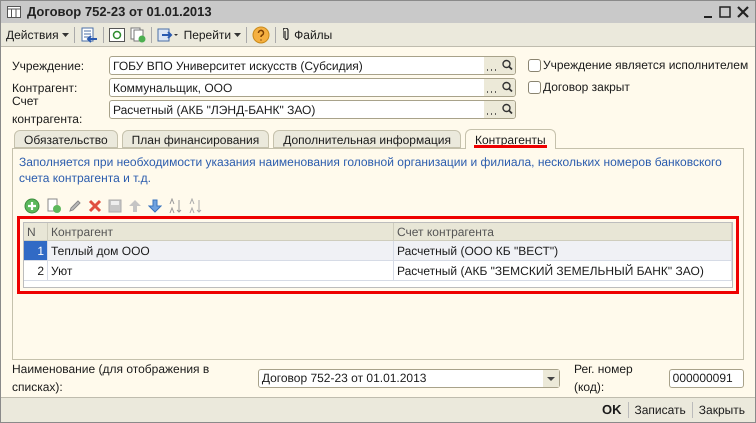 Image resolution: width=756 pixels, height=423 pixels. Describe the element at coordinates (612, 410) in the screenshot. I see `dialog-button: OK` at that location.